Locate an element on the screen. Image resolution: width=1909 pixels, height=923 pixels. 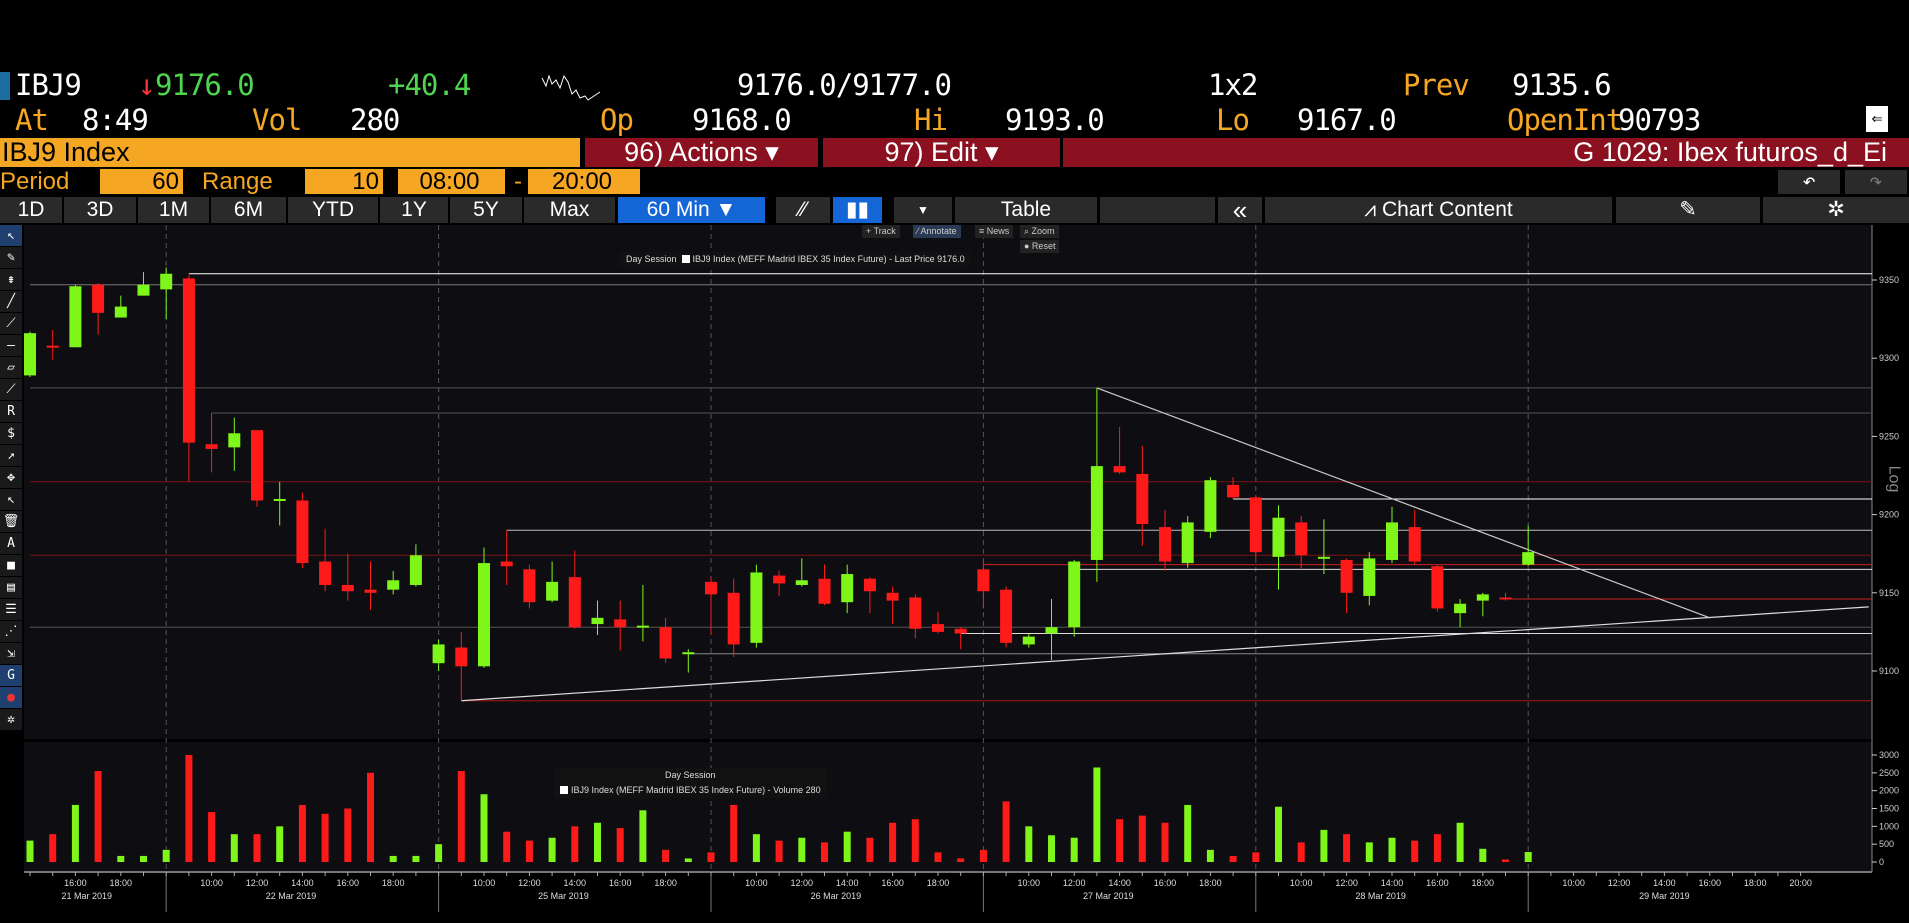
tools-settings-icon: ✲ is located at coordinates (11, 720).